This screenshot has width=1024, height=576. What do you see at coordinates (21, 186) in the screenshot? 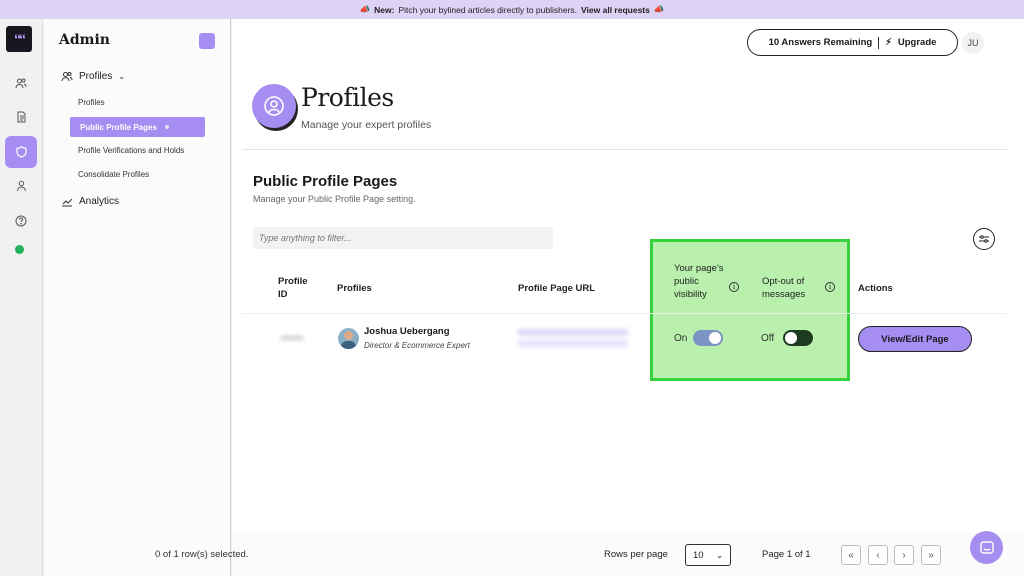
I see `user-icon` at bounding box center [21, 186].